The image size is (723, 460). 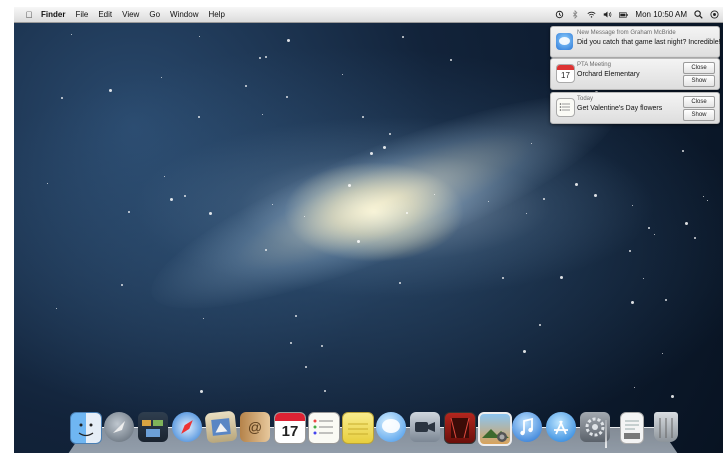 What do you see at coordinates (81, 14) in the screenshot?
I see `menu-file: File` at bounding box center [81, 14].